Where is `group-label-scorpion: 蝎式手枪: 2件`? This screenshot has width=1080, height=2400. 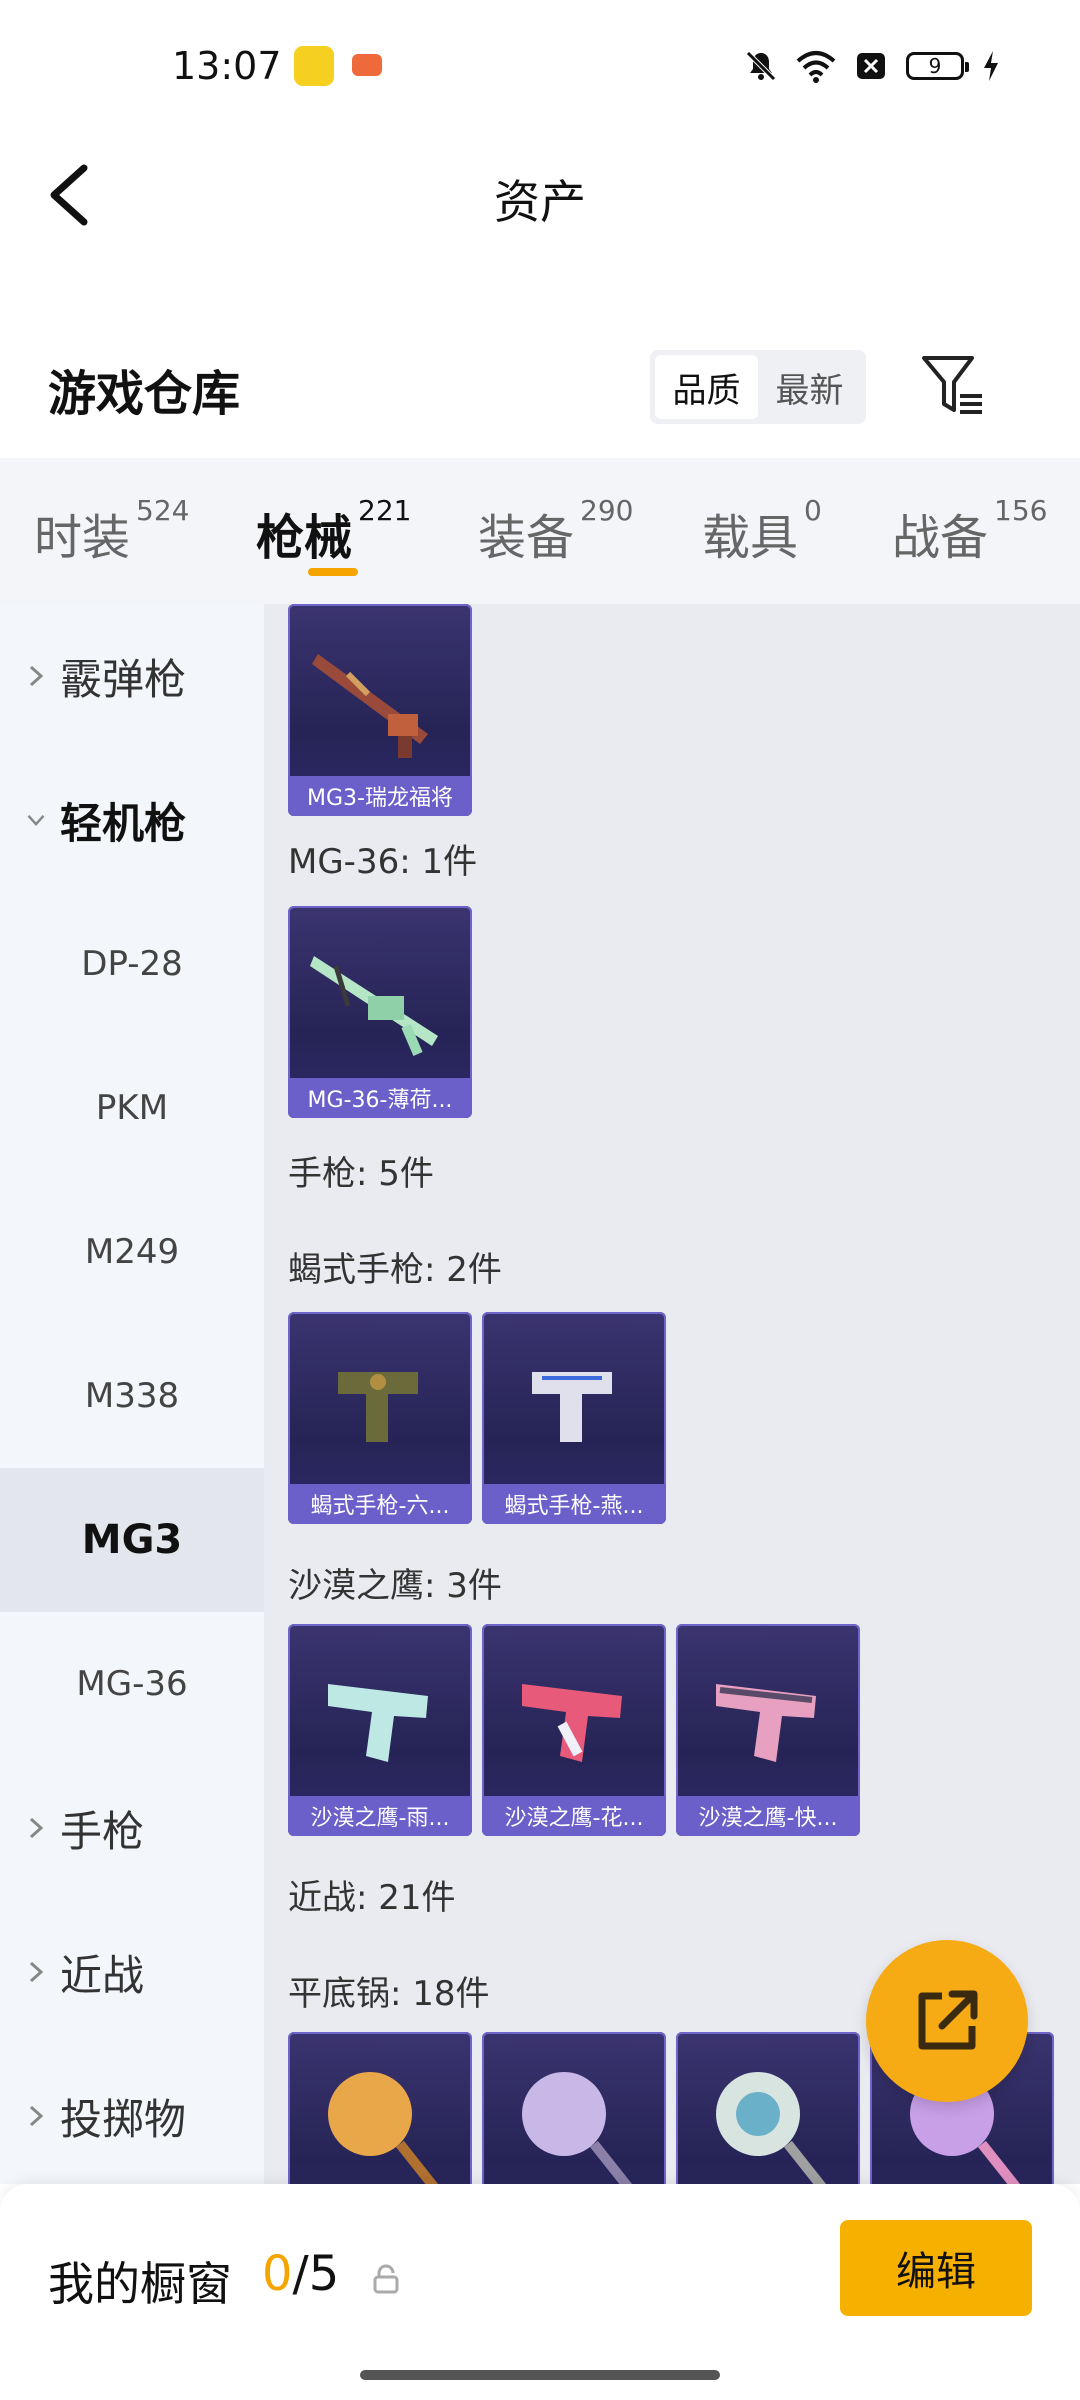 group-label-scorpion: 蝎式手枪: 2件 is located at coordinates (395, 1270).